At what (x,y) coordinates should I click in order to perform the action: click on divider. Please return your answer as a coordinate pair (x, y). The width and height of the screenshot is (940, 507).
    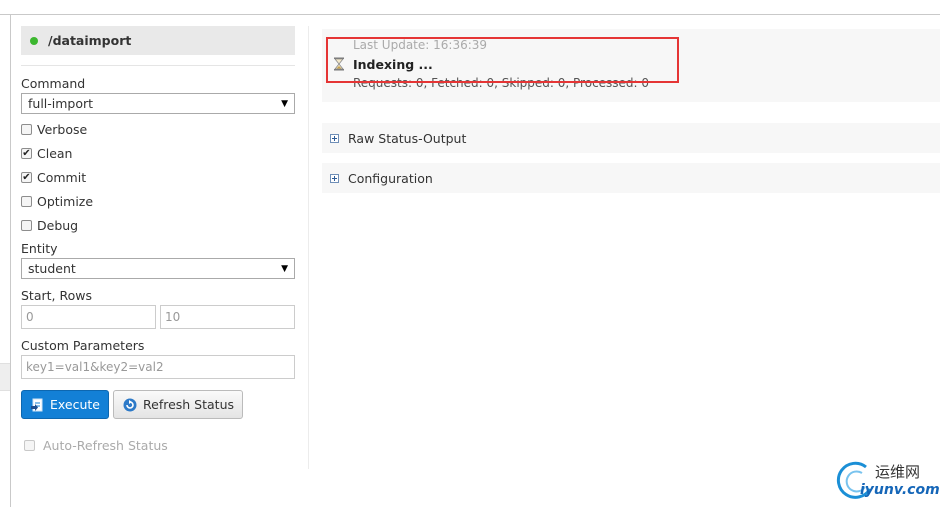
    Looking at the image, I should click on (158, 65).